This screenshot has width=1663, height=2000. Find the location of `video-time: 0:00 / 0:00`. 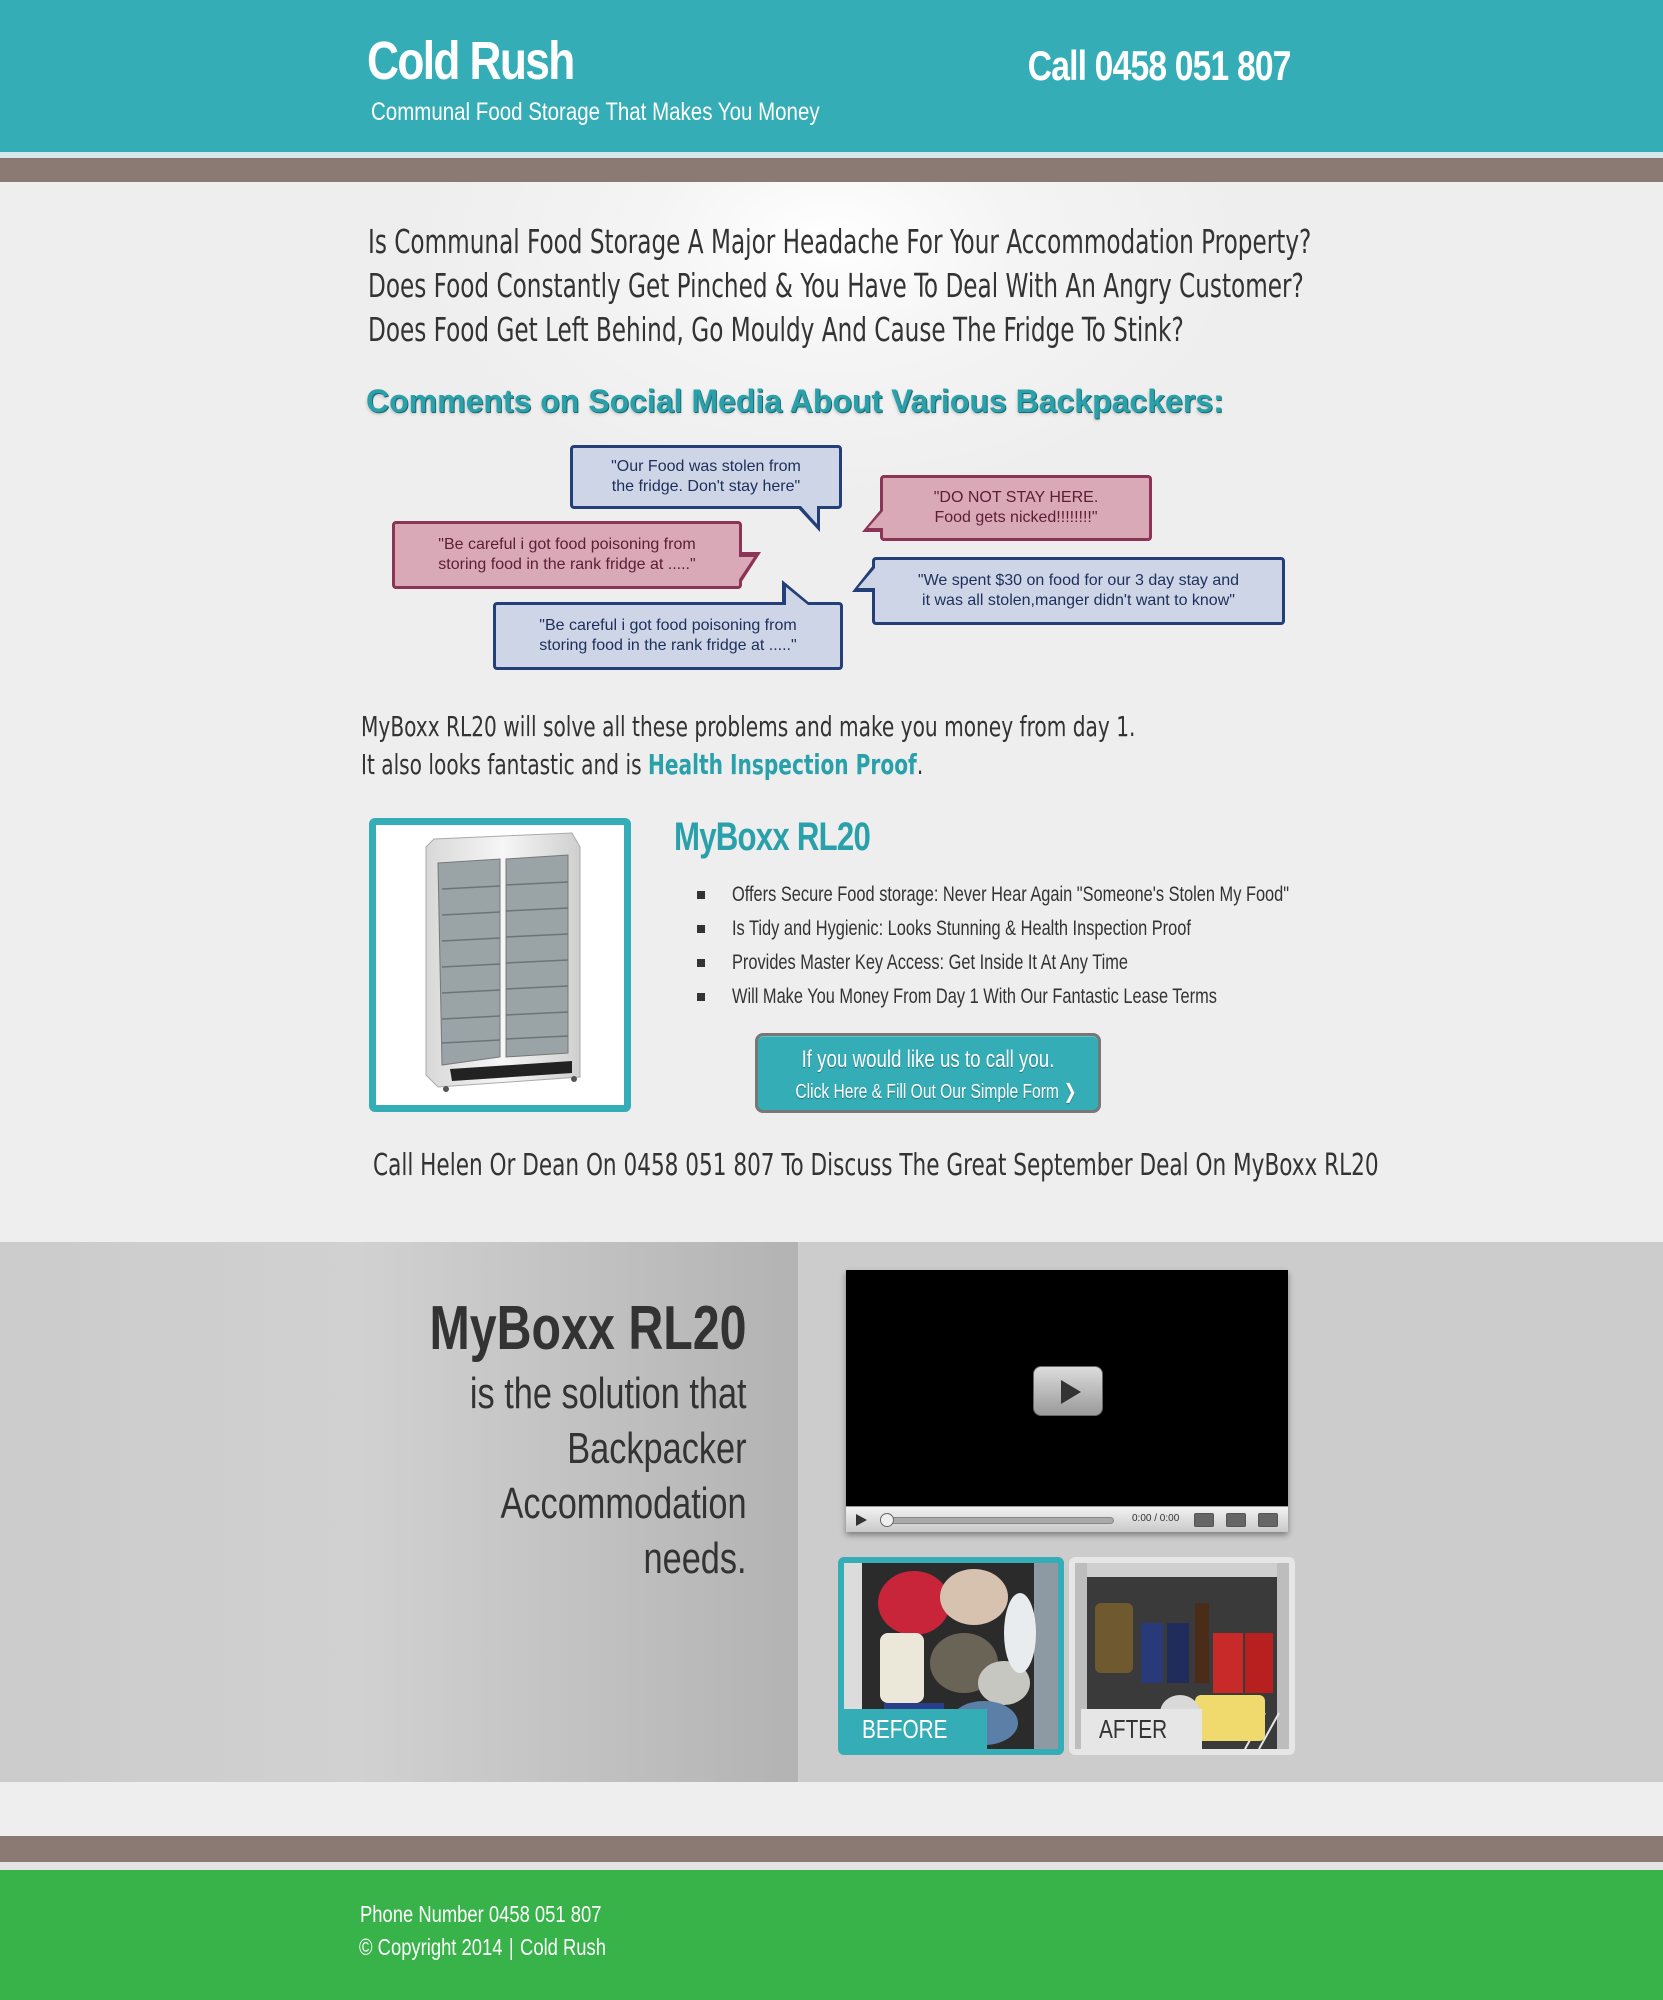

video-time: 0:00 / 0:00 is located at coordinates (1156, 1518).